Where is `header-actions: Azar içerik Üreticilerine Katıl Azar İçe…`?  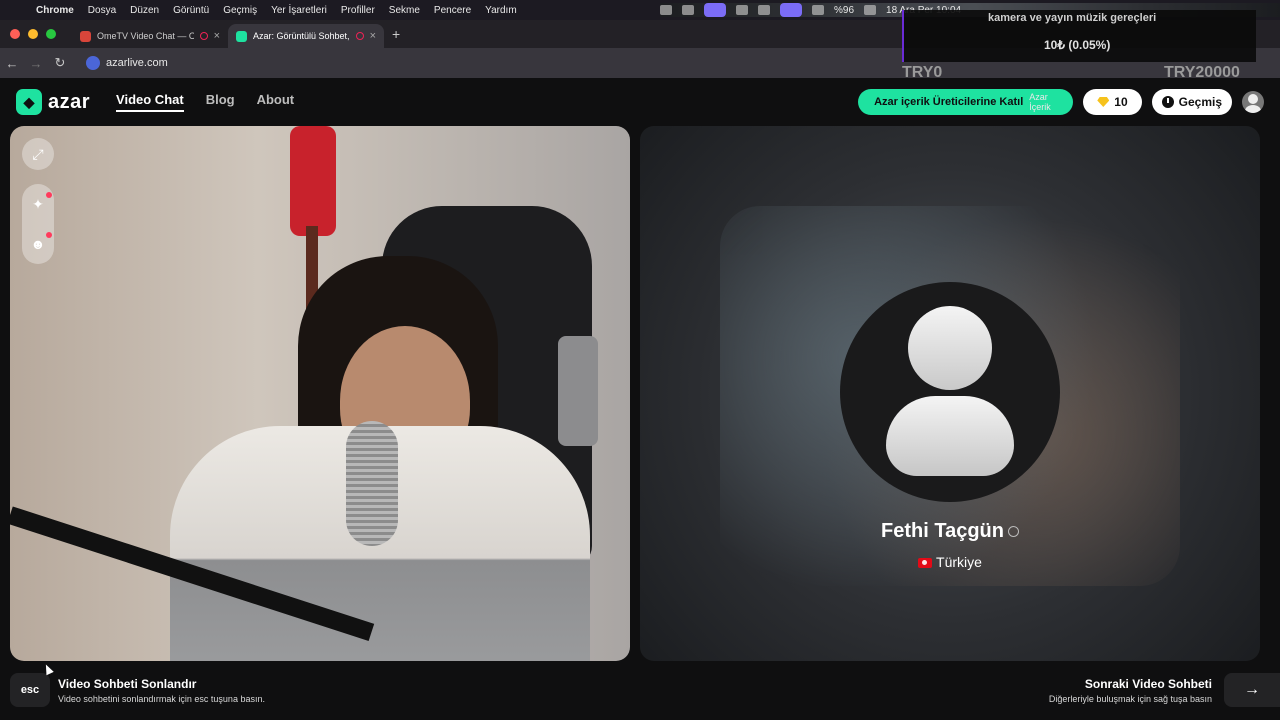
header-actions: Azar içerik Üreticilerine Katıl Azar İçe… is located at coordinates (1069, 102).